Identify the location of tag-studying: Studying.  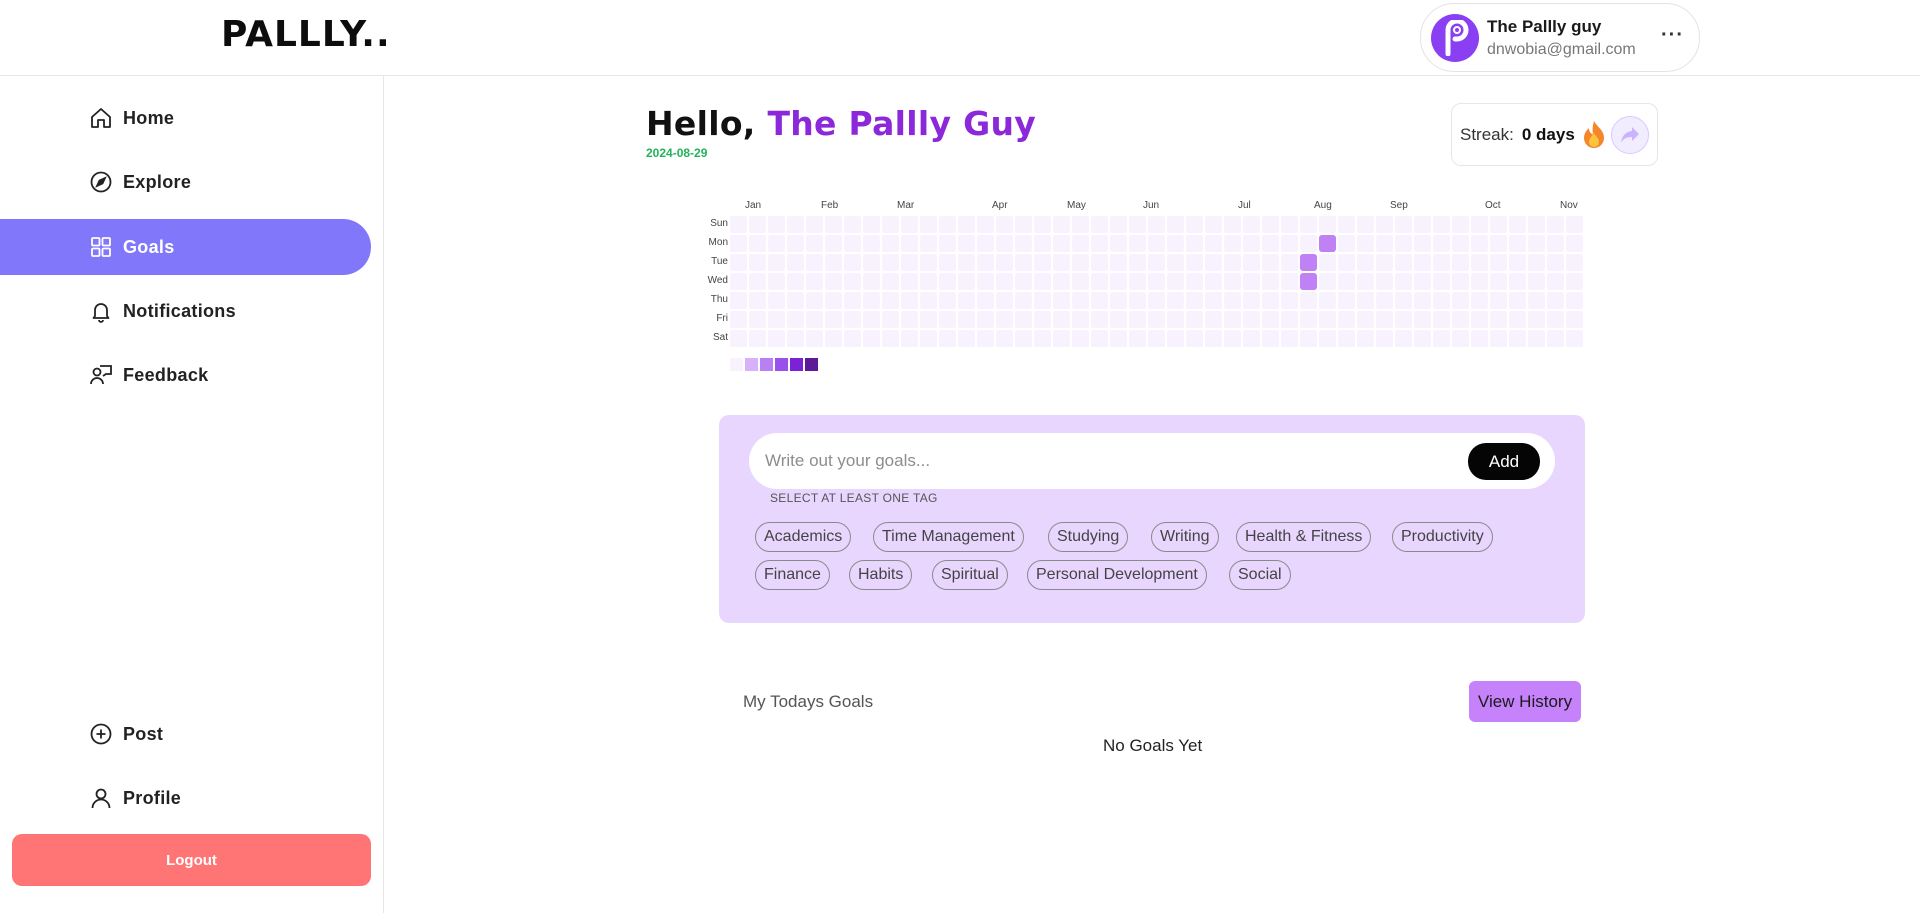
(1088, 537).